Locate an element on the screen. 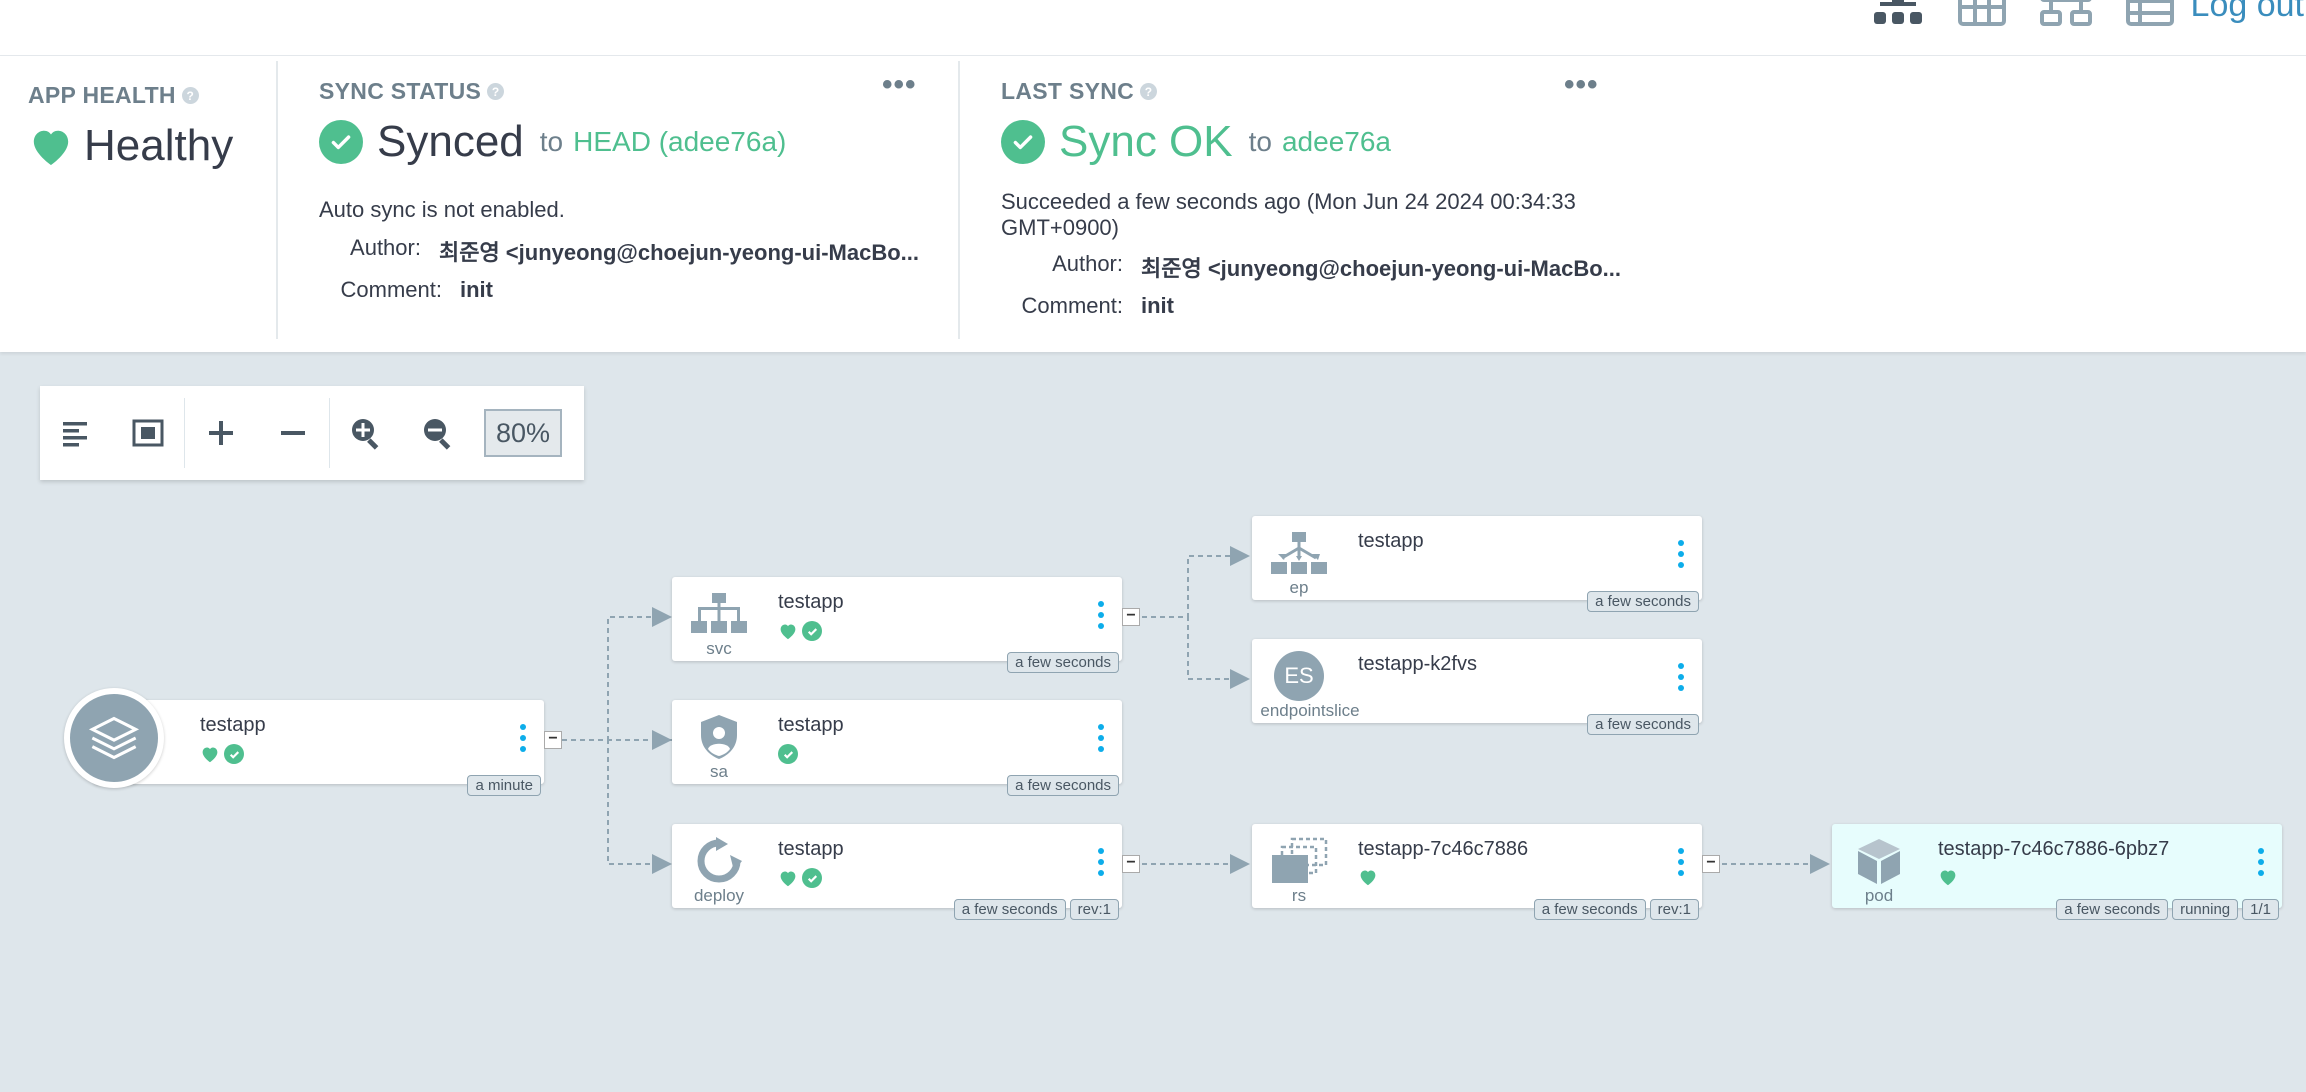 The height and width of the screenshot is (1092, 2306). service-account-icon is located at coordinates (719, 737).